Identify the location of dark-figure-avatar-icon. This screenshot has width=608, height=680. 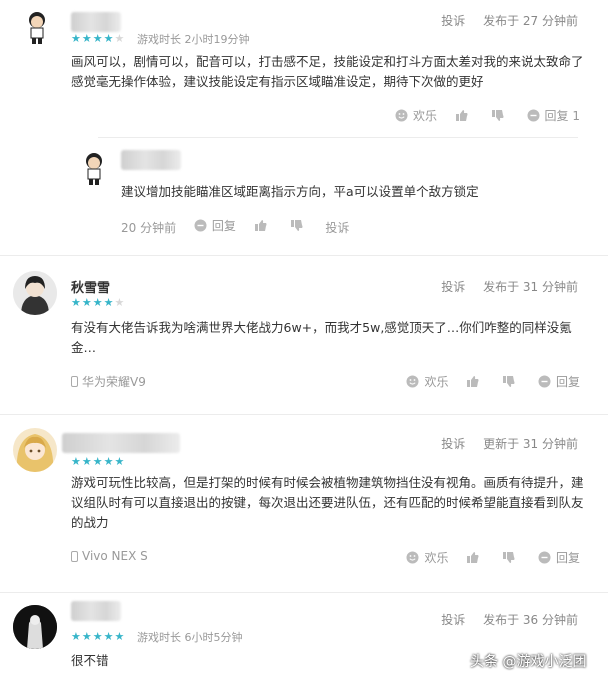
(35, 627).